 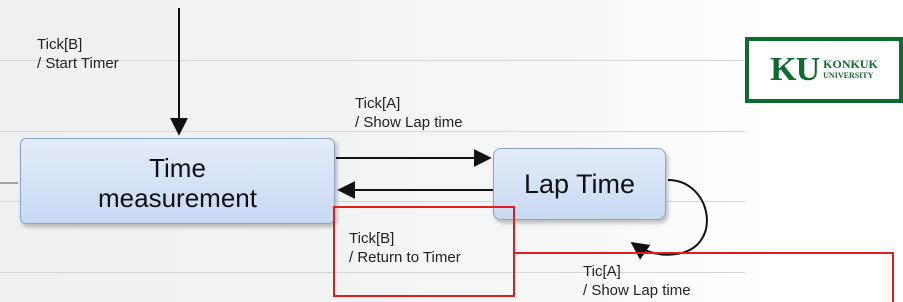 I want to click on highlight-connector, so click(x=704, y=277).